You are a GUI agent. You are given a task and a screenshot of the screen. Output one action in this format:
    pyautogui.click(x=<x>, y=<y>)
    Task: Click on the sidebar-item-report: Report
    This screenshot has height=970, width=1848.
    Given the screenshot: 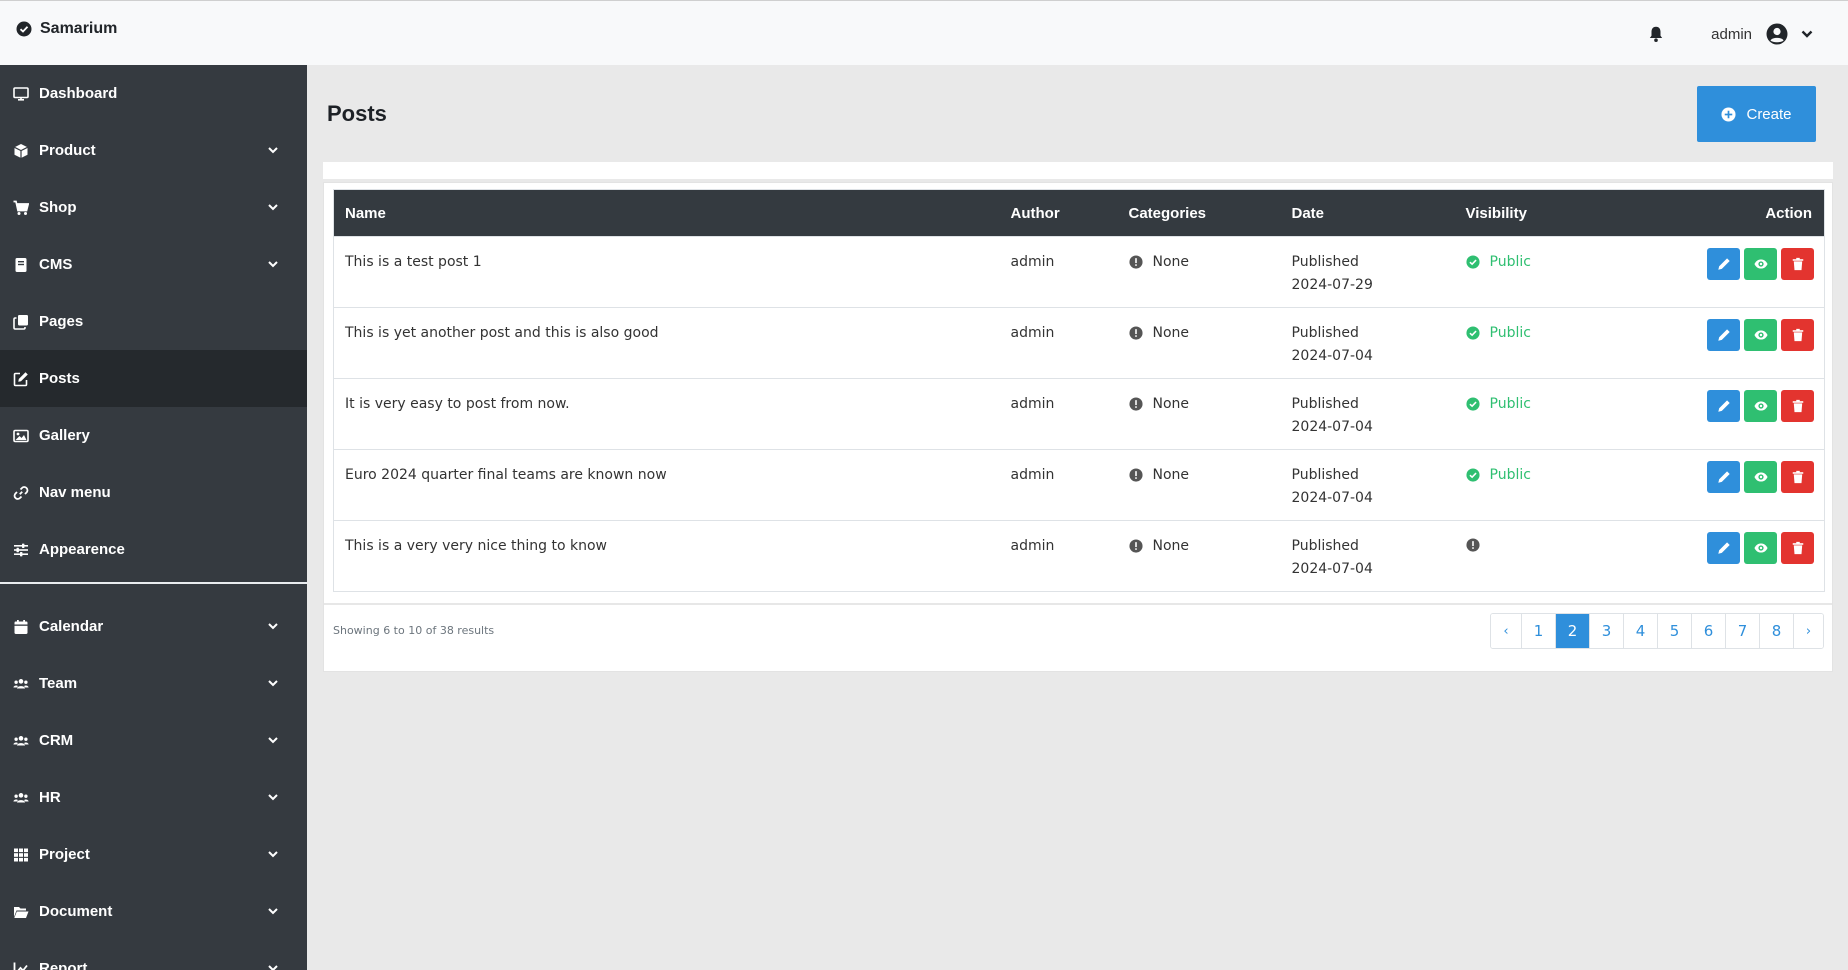 What is the action you would take?
    pyautogui.click(x=153, y=955)
    